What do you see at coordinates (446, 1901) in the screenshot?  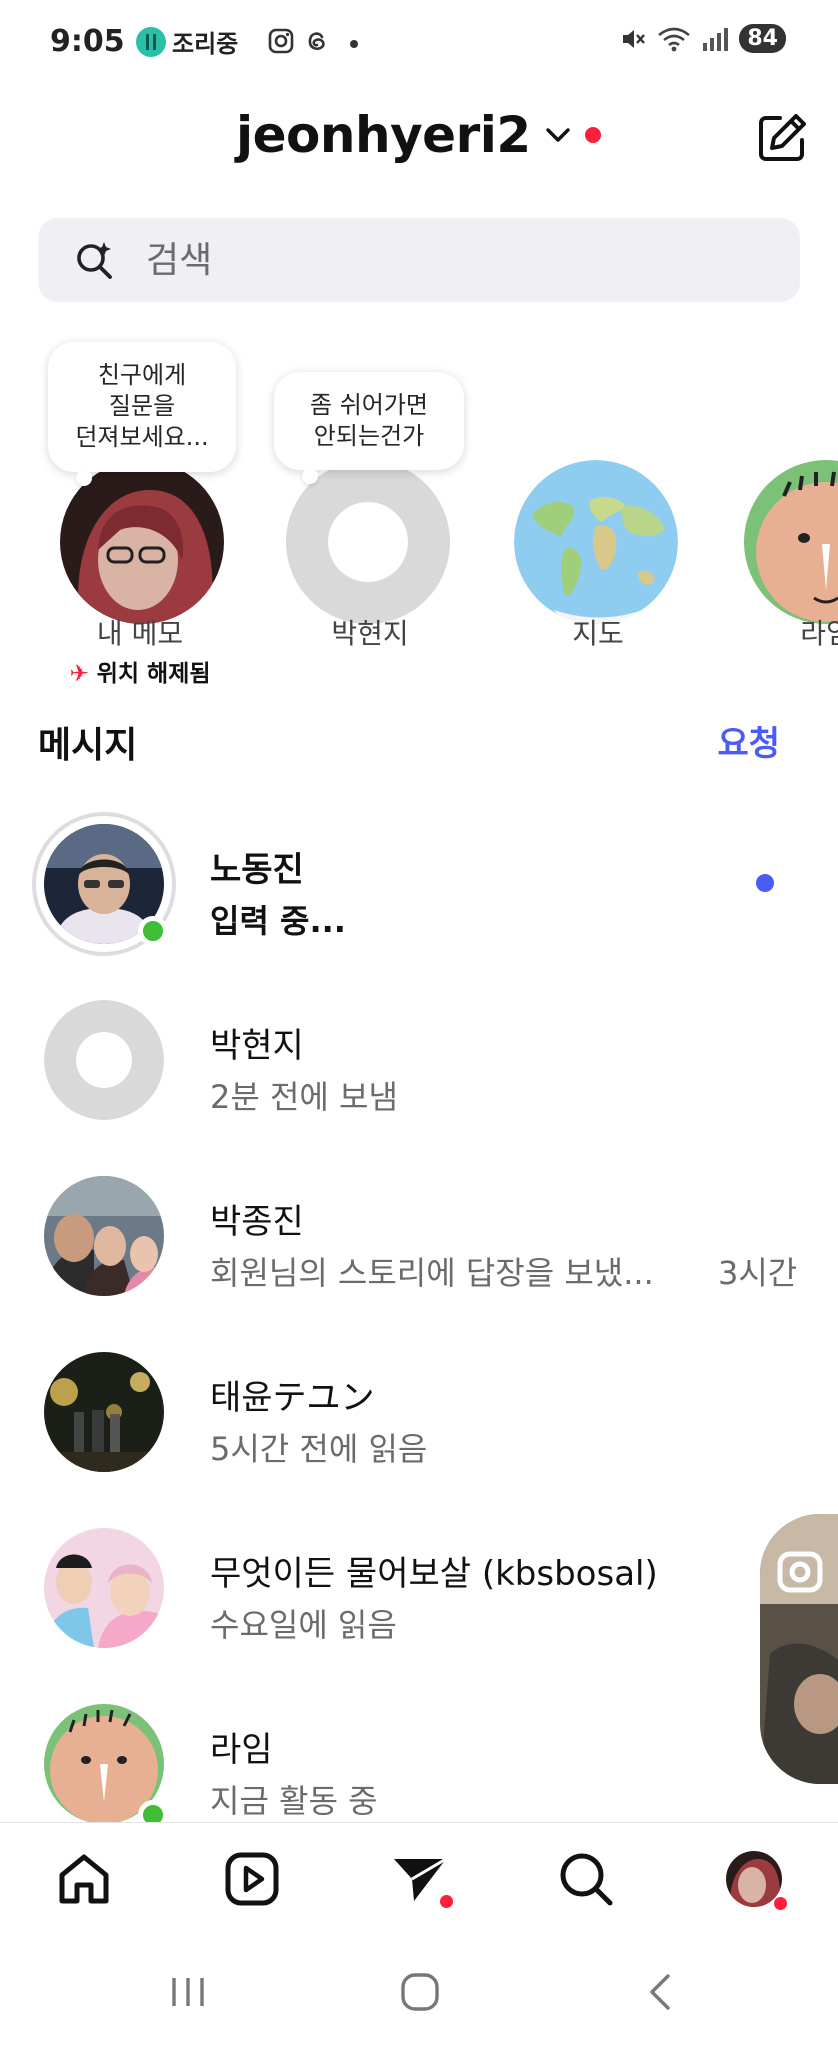 I see `messages-notification-dot` at bounding box center [446, 1901].